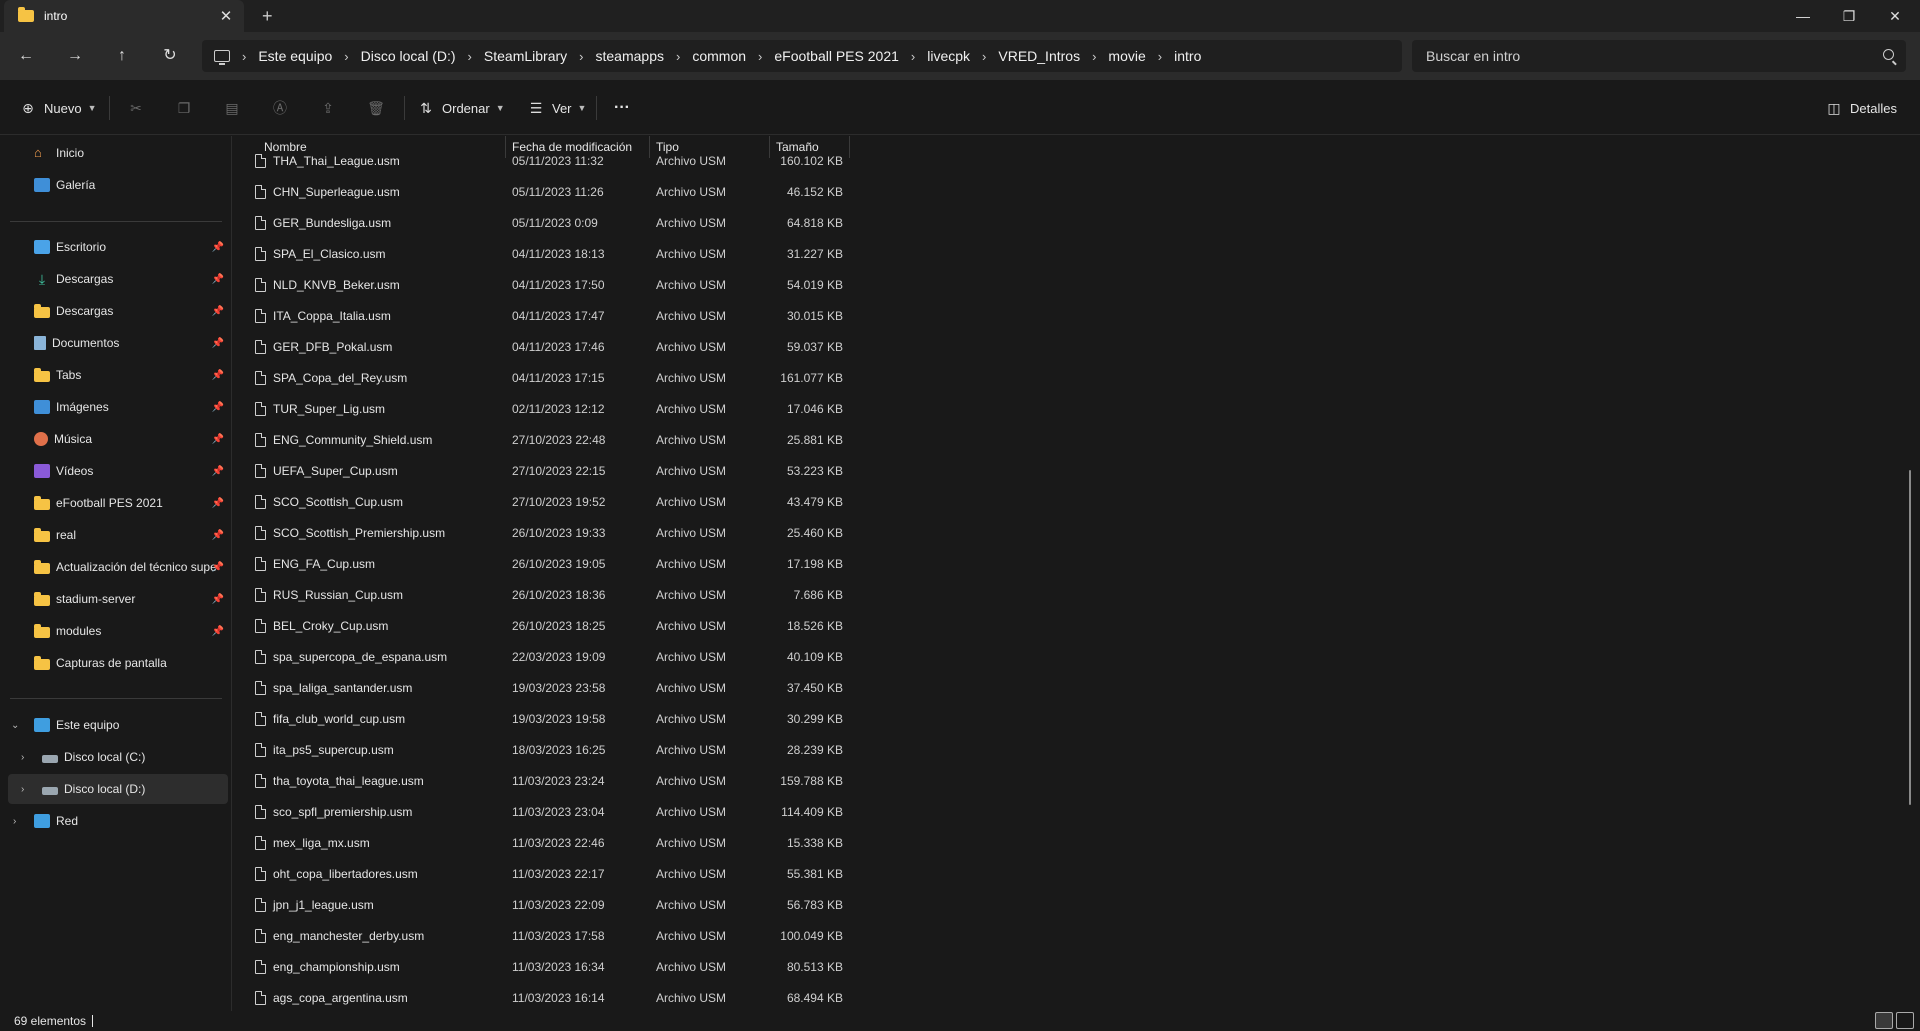 This screenshot has height=1031, width=1920. What do you see at coordinates (719, 56) in the screenshot?
I see `breadcrumb-common: common` at bounding box center [719, 56].